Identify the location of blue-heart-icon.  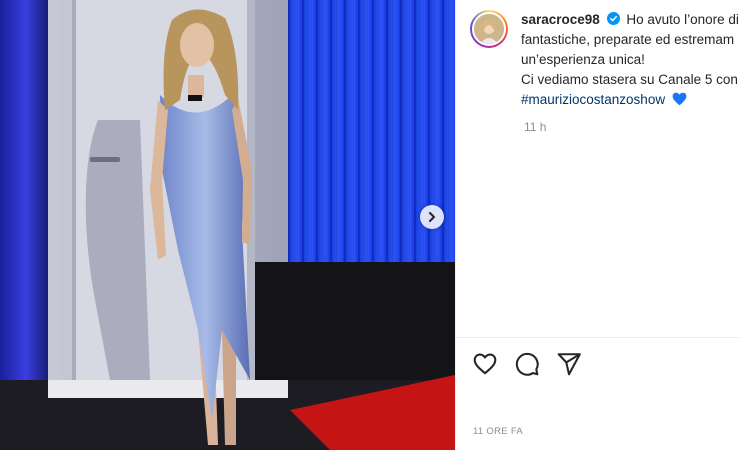
(679, 99).